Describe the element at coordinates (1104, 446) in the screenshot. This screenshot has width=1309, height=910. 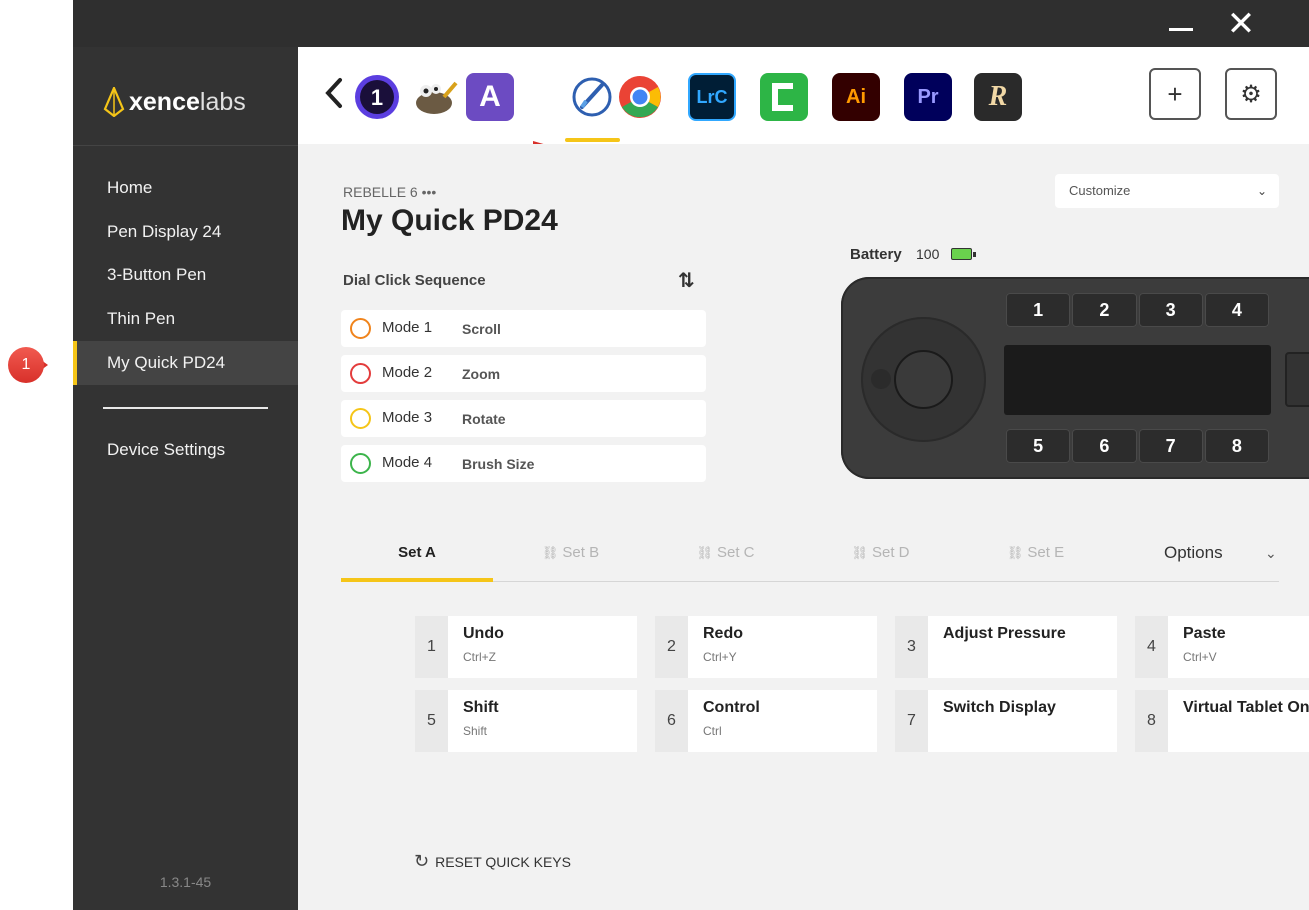
I see `device-key: 6` at that location.